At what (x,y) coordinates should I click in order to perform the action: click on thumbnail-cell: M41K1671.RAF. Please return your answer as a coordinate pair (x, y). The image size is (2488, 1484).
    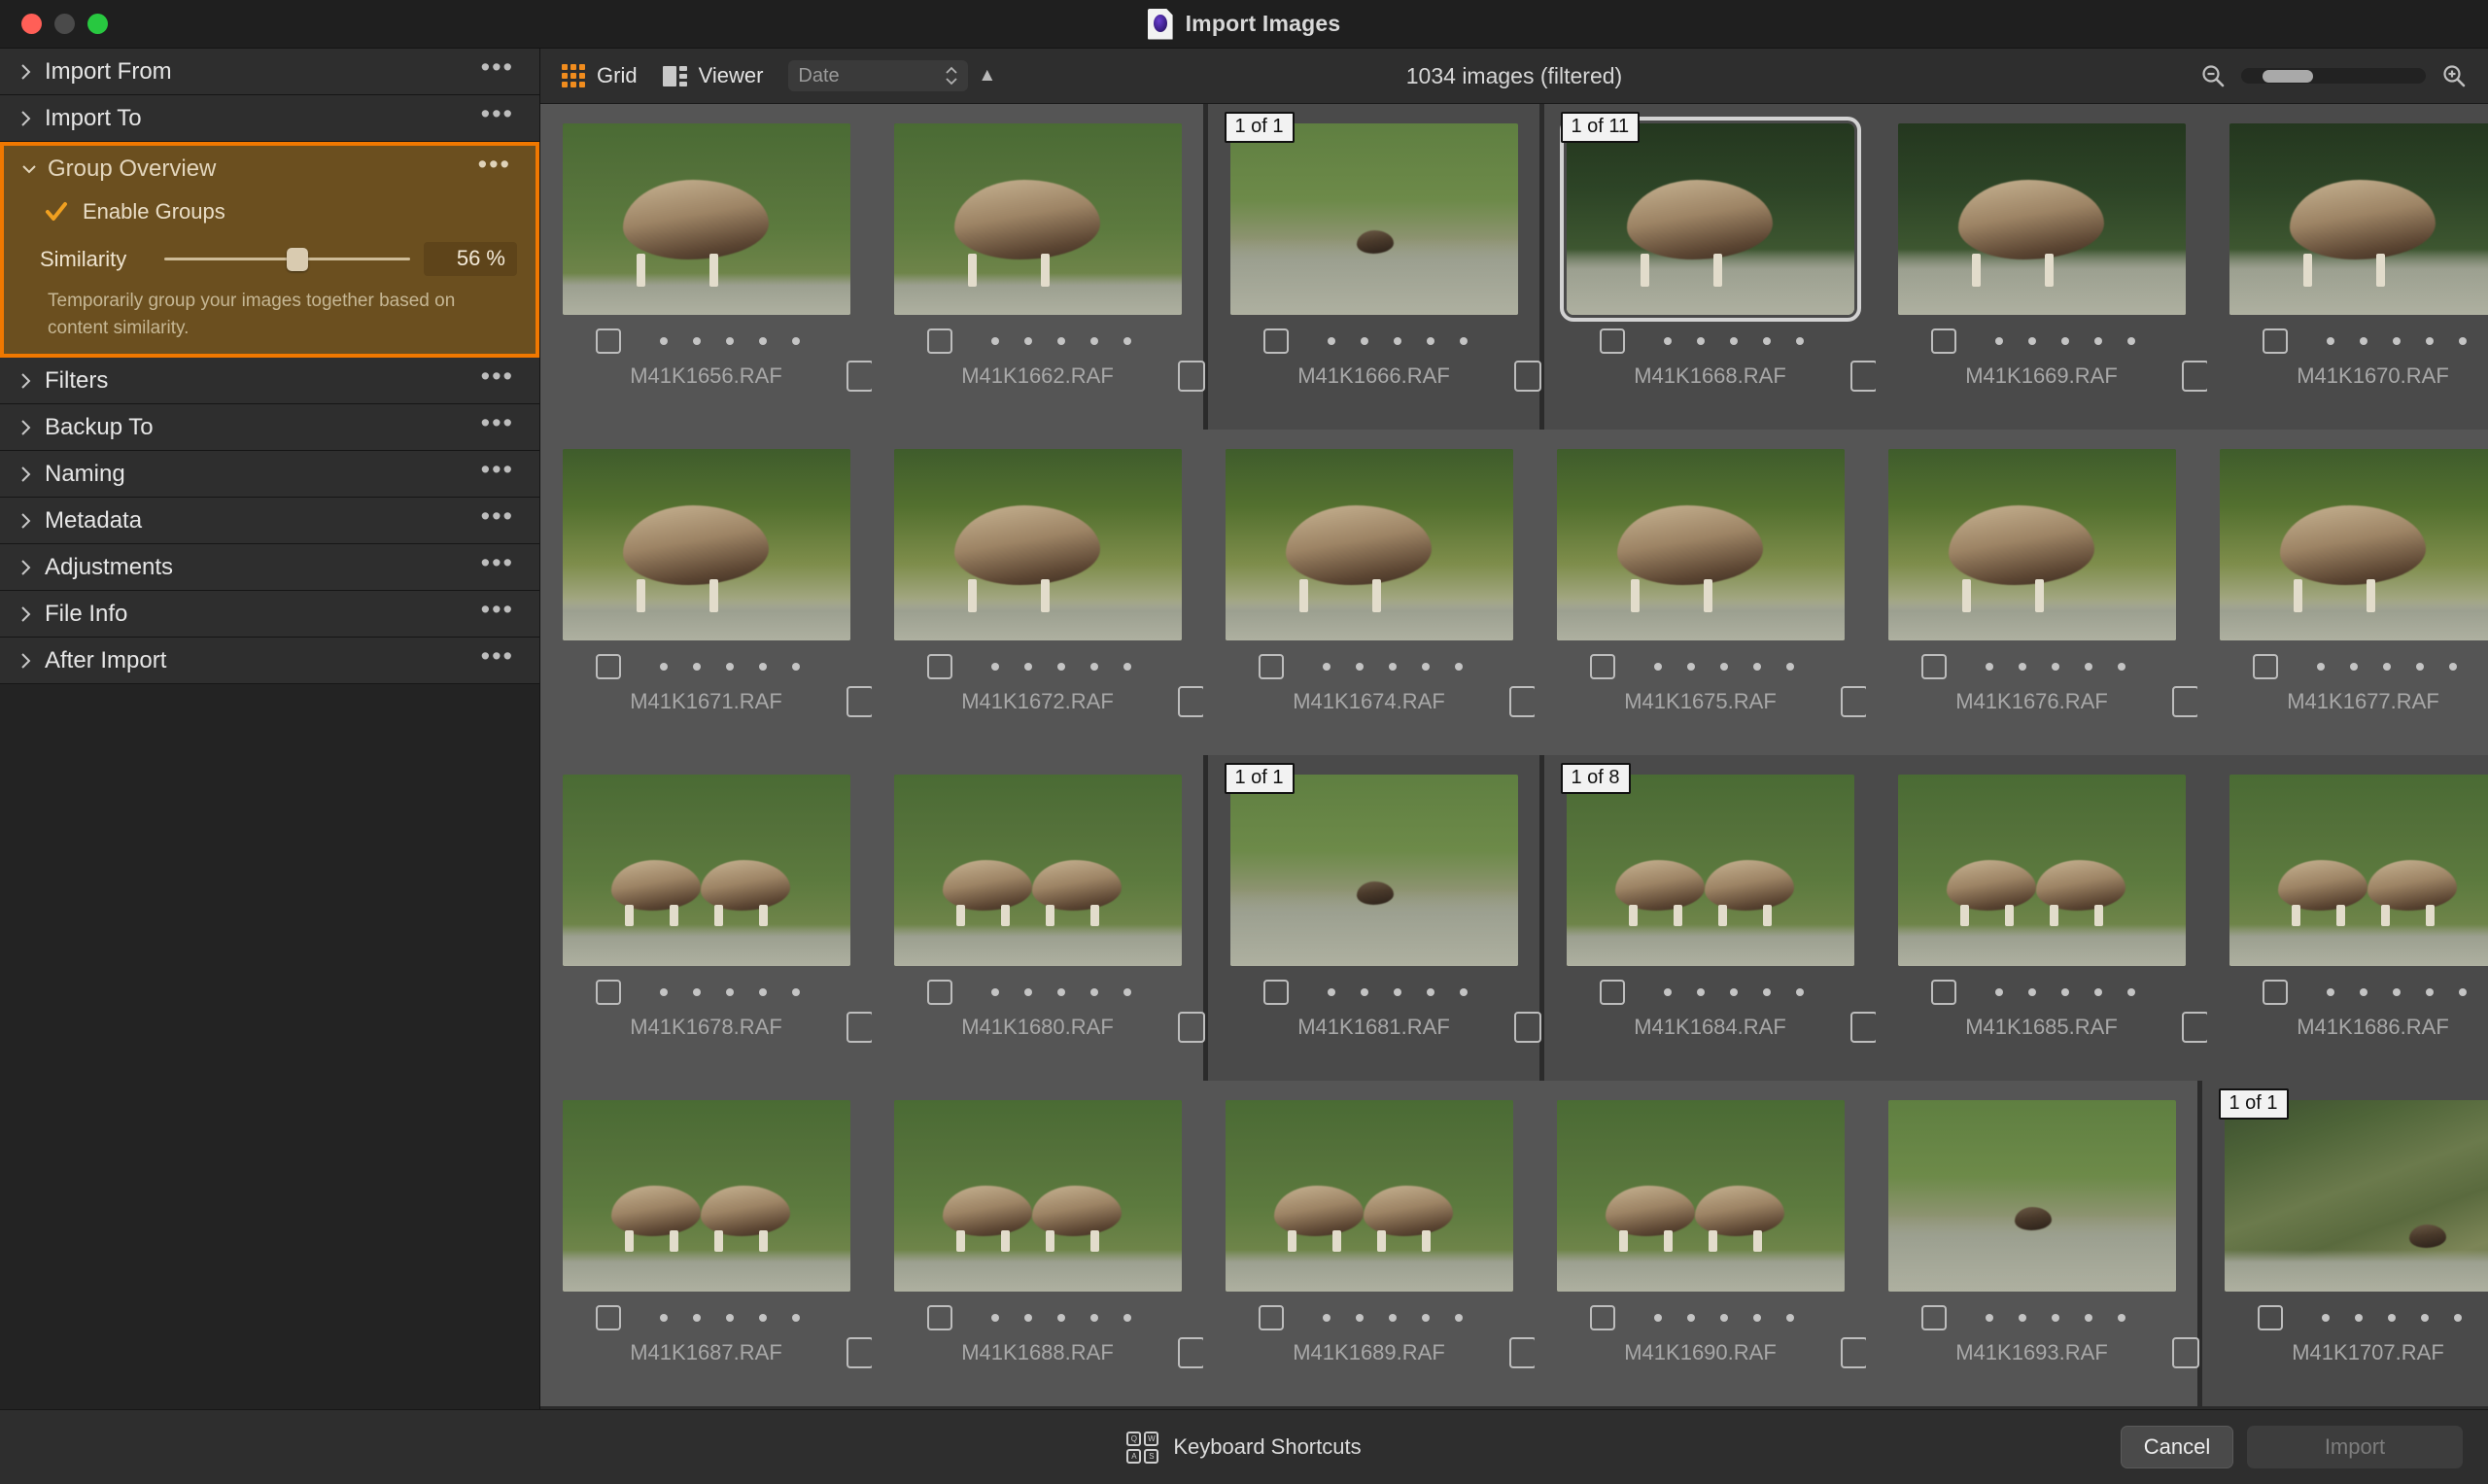
    Looking at the image, I should click on (707, 592).